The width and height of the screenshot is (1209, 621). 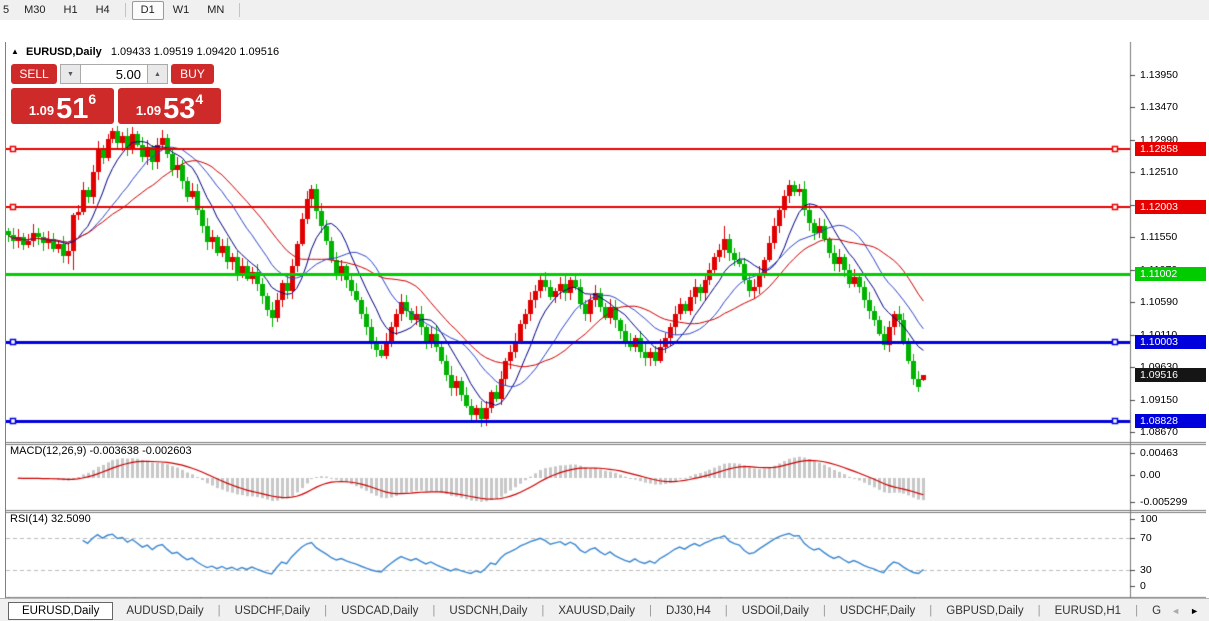 What do you see at coordinates (1150, 611) in the screenshot?
I see `chart-tab-GBPAUD-H1: GBPAUD,H1` at bounding box center [1150, 611].